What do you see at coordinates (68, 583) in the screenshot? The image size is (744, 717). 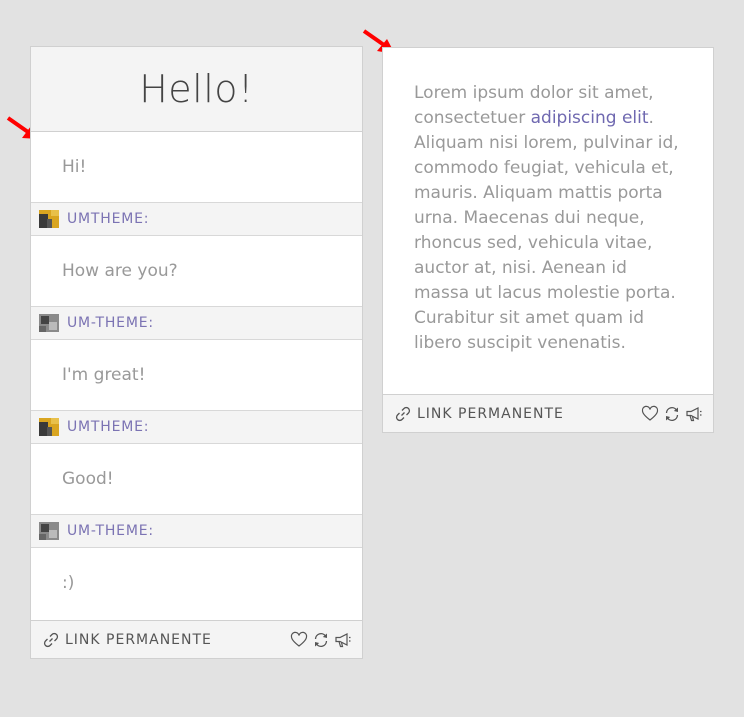 I see `chat-message: :)` at bounding box center [68, 583].